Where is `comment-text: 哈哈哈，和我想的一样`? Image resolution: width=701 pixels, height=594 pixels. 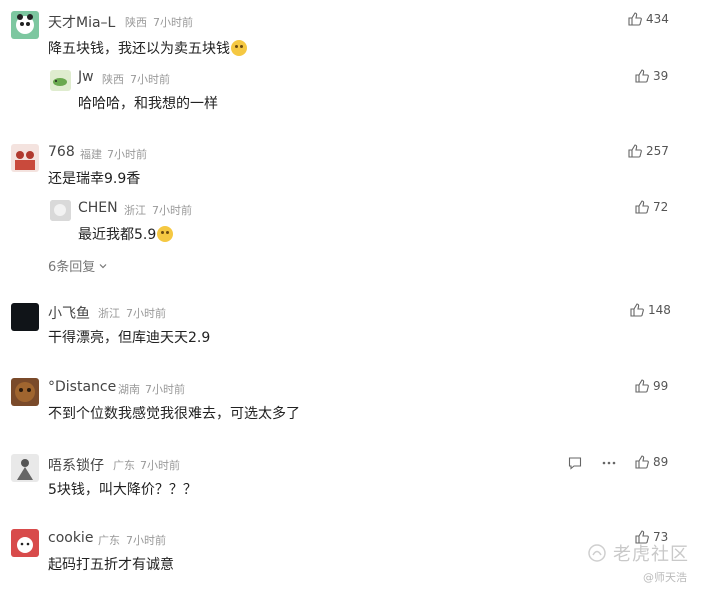
comment-text: 哈哈哈，和我想的一样 is located at coordinates (148, 104).